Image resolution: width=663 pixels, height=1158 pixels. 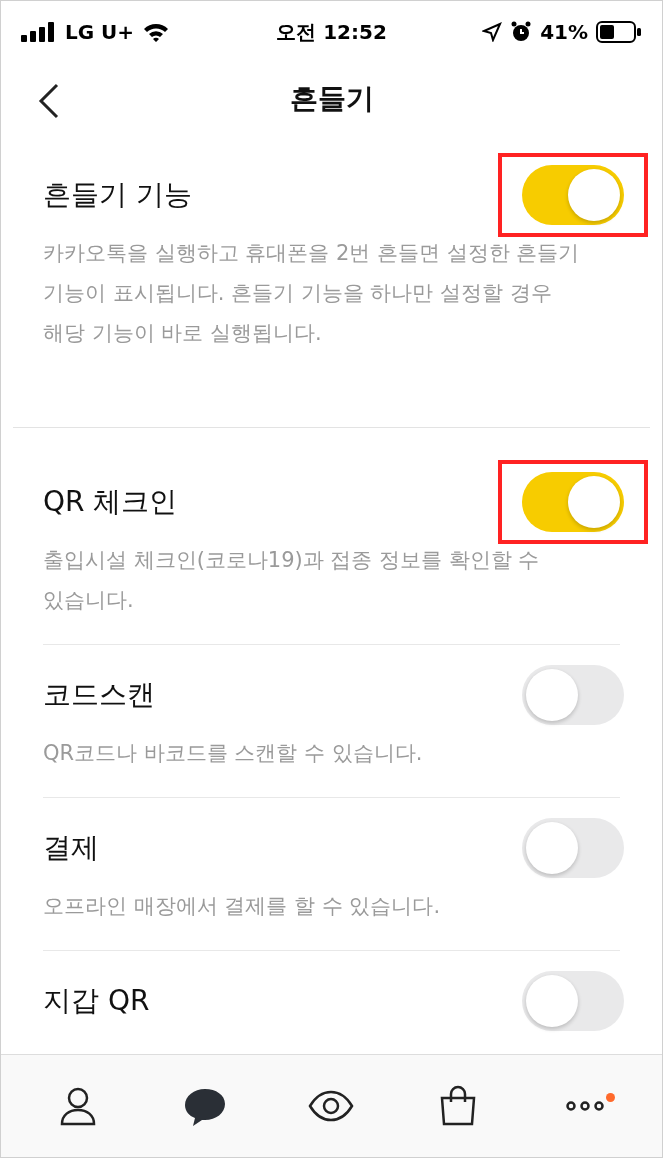 I want to click on signal-icon, so click(x=39, y=32).